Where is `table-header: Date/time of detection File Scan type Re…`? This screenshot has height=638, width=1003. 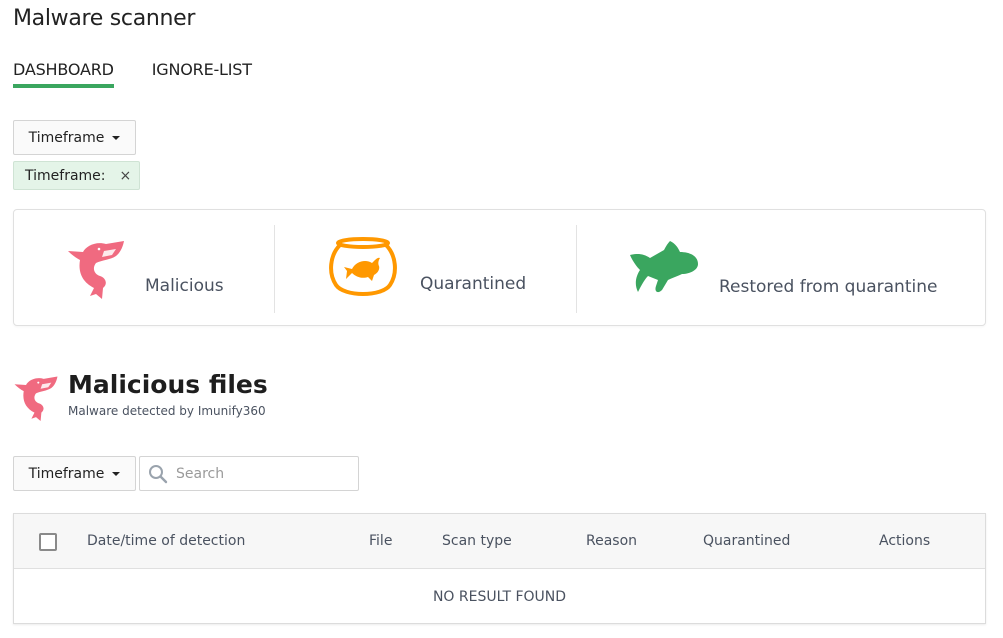
table-header: Date/time of detection File Scan type Re… is located at coordinates (499, 541).